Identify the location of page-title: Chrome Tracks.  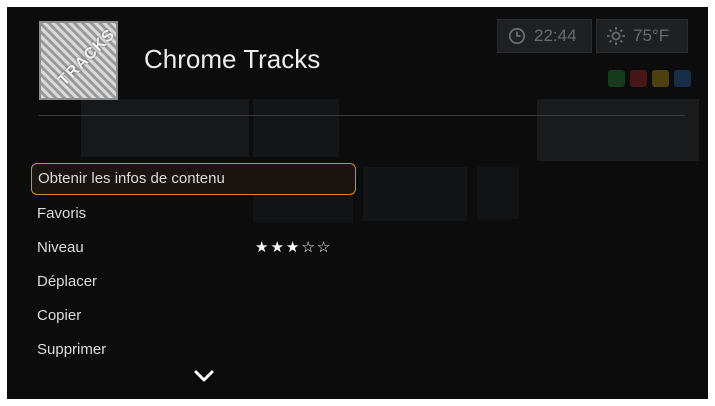
(232, 59).